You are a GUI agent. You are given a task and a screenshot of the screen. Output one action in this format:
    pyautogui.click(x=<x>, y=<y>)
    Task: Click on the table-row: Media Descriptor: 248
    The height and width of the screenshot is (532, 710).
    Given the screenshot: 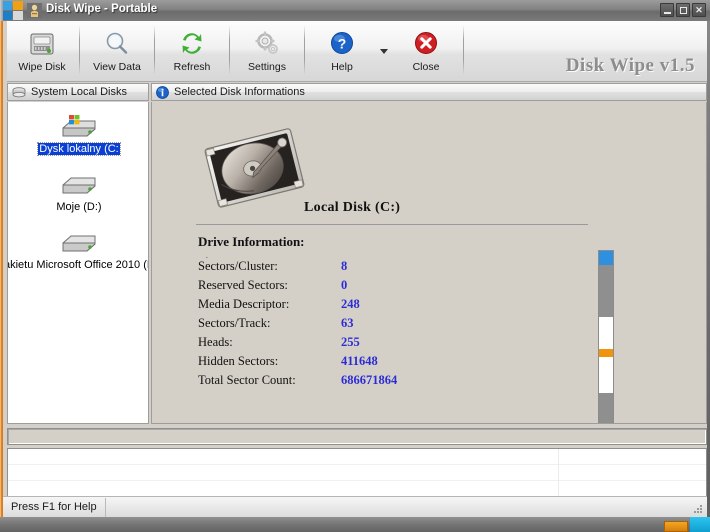 What is the action you would take?
    pyautogui.click(x=297, y=306)
    